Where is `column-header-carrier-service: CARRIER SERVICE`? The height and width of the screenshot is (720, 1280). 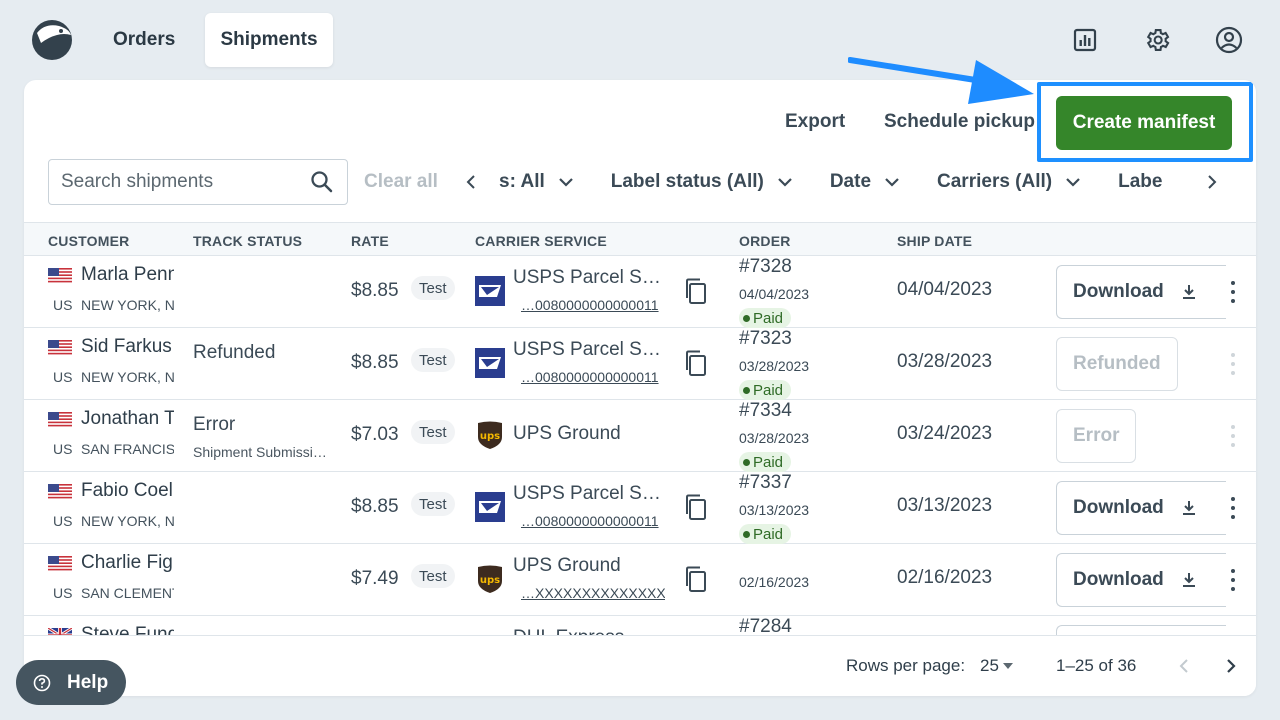
column-header-carrier-service: CARRIER SERVICE is located at coordinates (541, 241).